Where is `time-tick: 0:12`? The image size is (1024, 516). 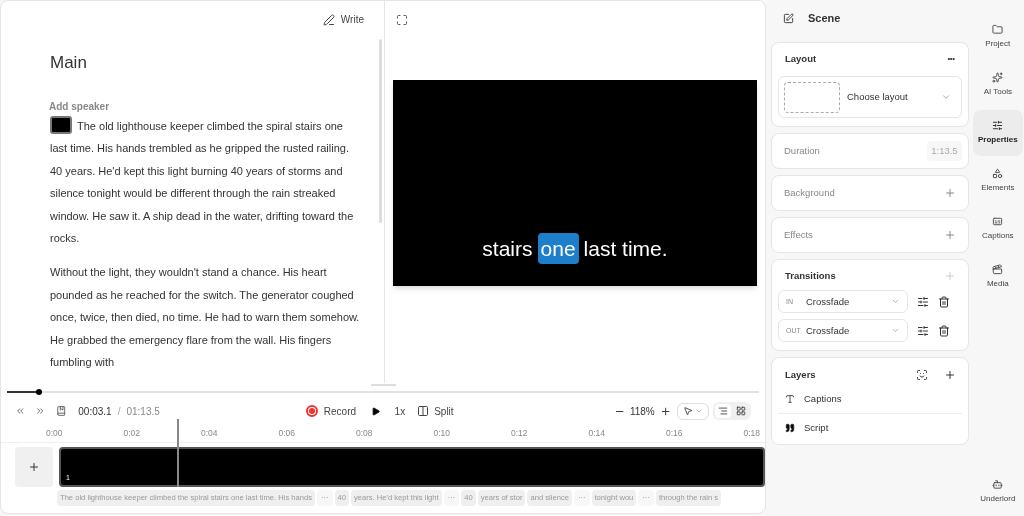 time-tick: 0:12 is located at coordinates (520, 433).